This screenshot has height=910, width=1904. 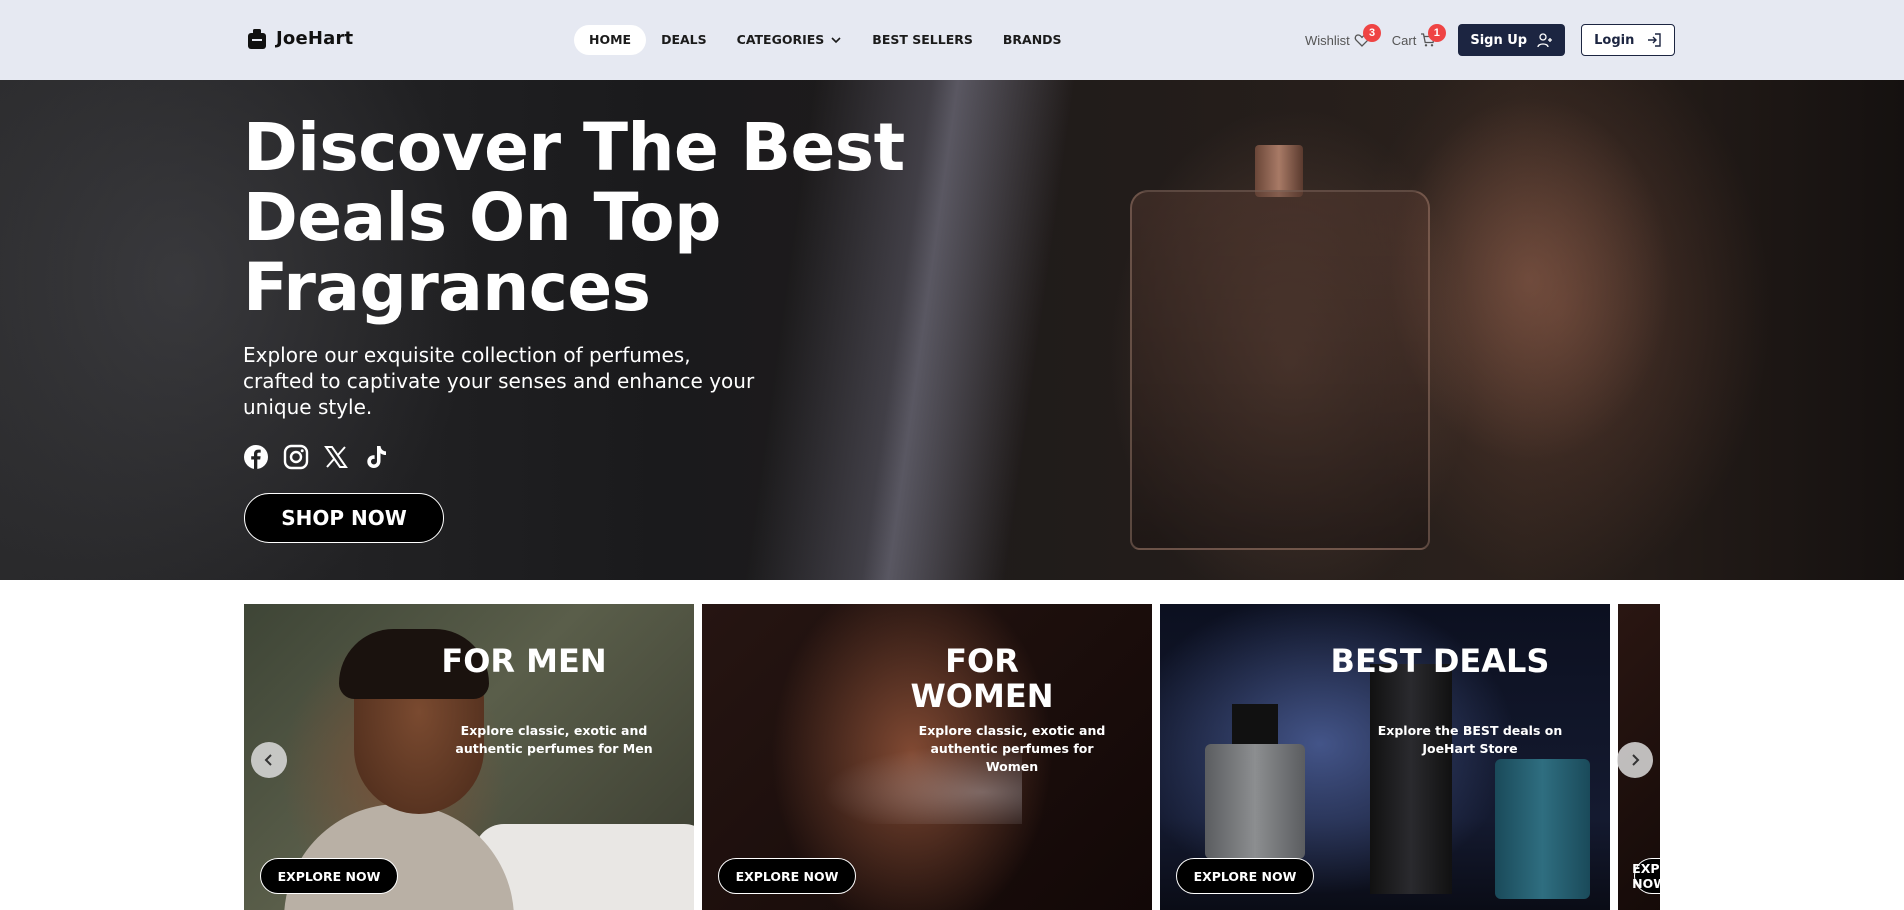 What do you see at coordinates (336, 457) in the screenshot?
I see `x-icon` at bounding box center [336, 457].